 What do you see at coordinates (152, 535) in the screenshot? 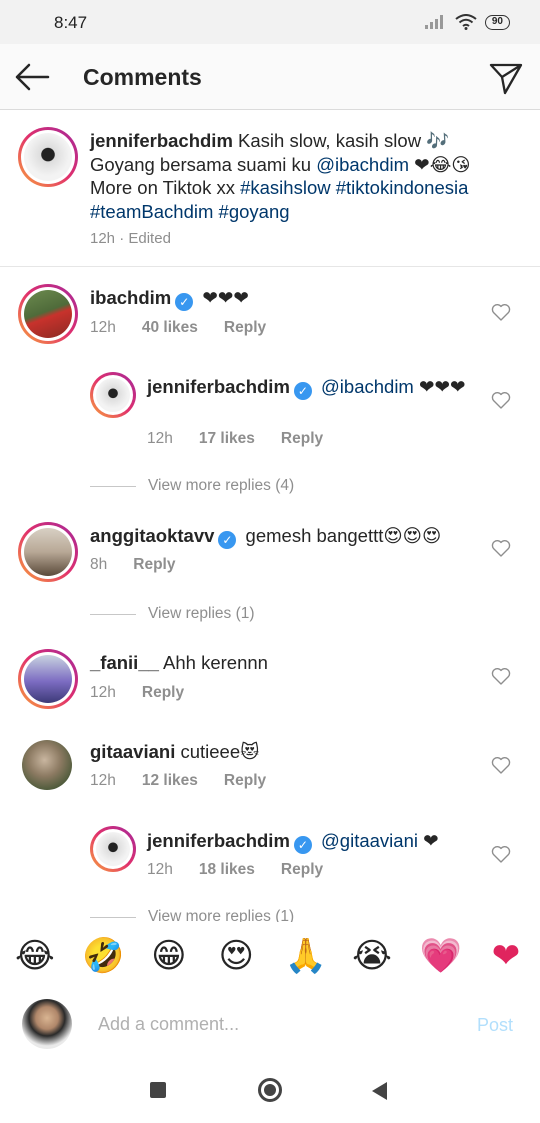
I see `comment-username: anggitaoktavv` at bounding box center [152, 535].